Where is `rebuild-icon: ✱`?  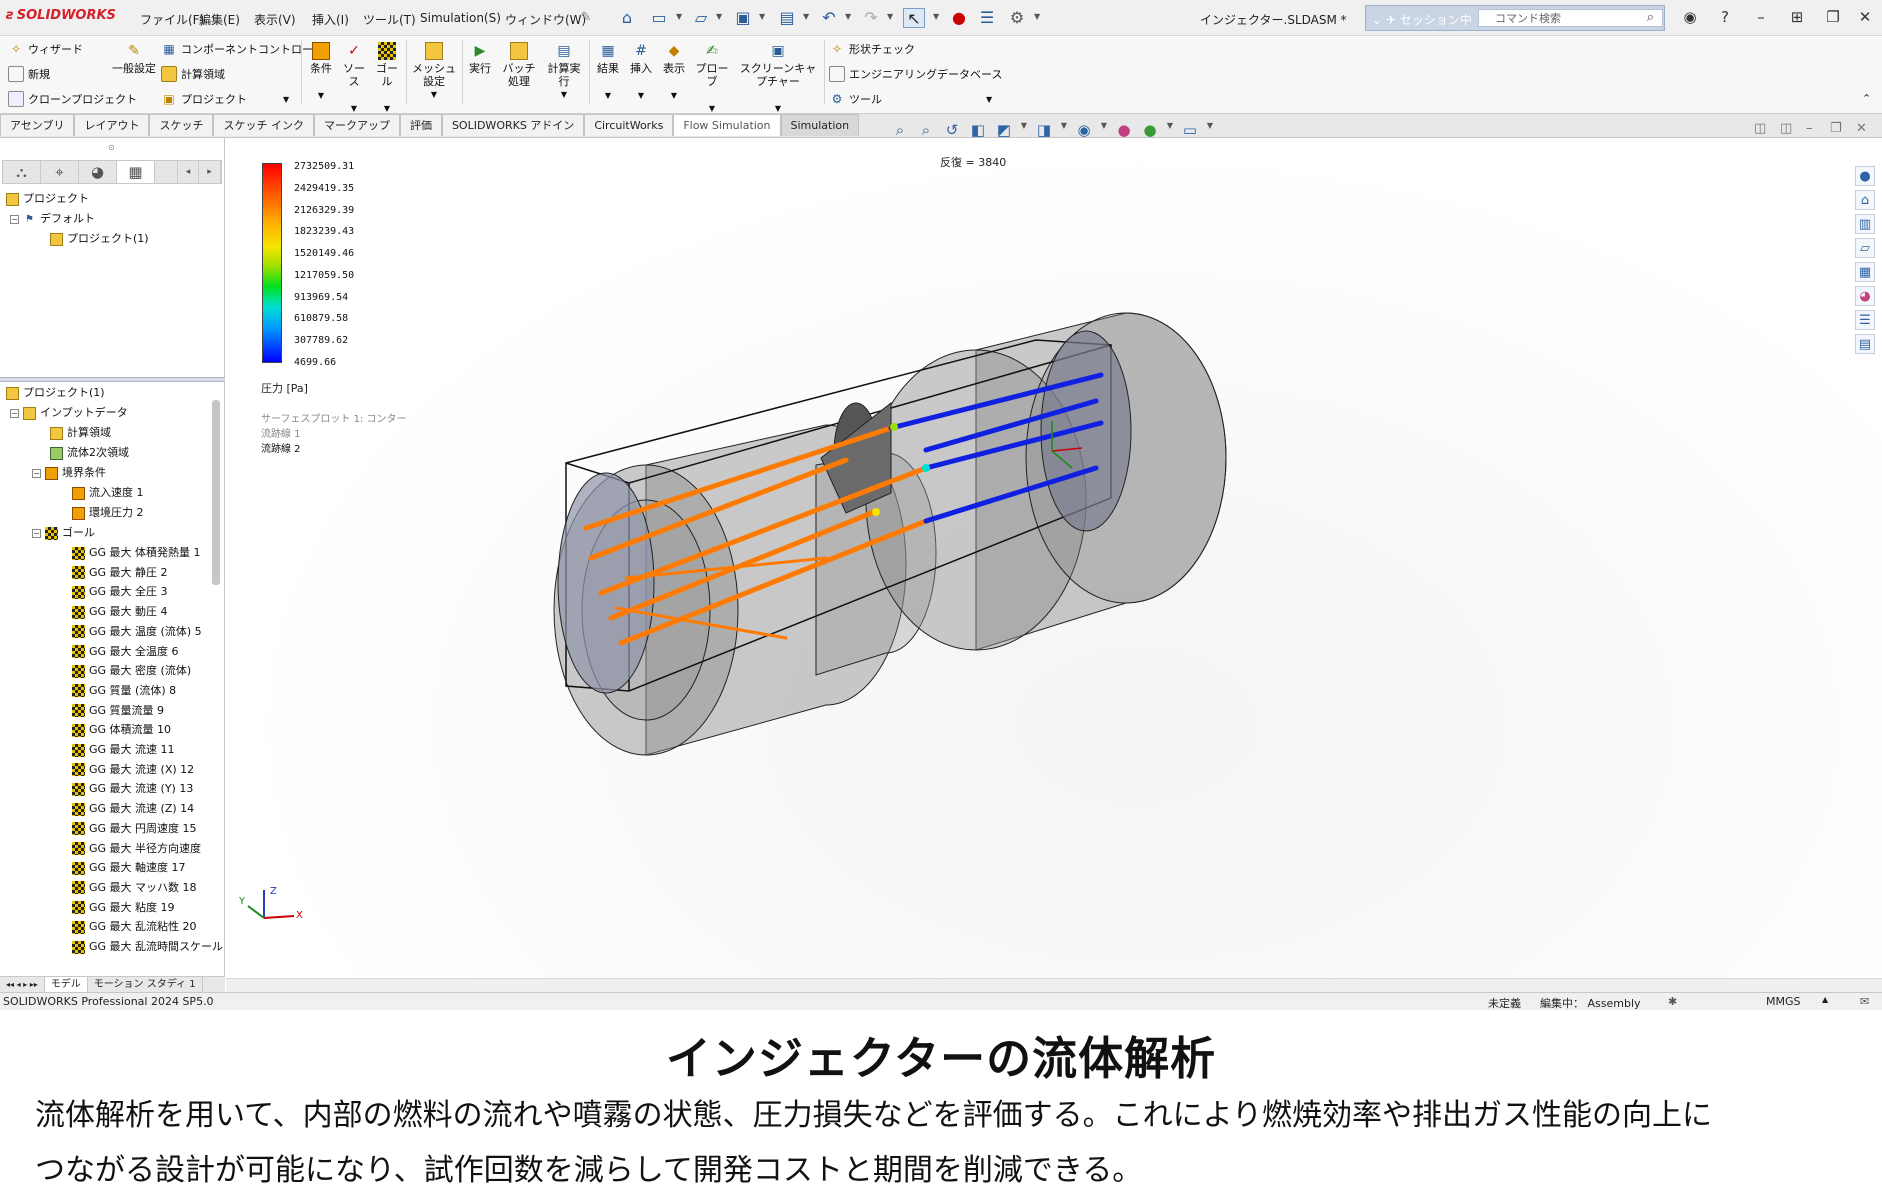 rebuild-icon: ✱ is located at coordinates (1672, 1001).